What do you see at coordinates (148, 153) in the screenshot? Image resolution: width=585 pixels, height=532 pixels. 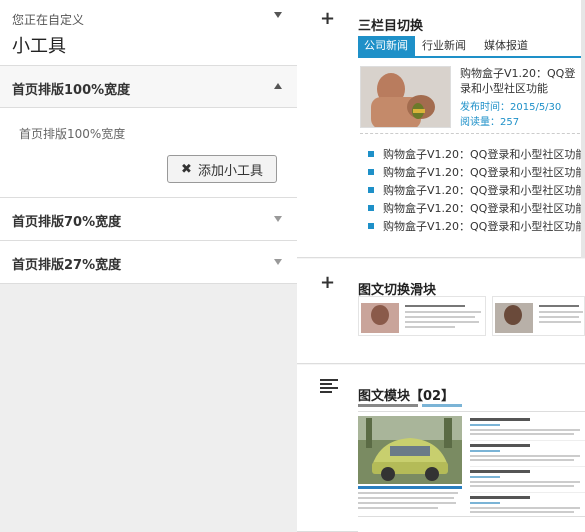 I see `section-body-100: 首页排版100%宽度 ✖ 添加小工具` at bounding box center [148, 153].